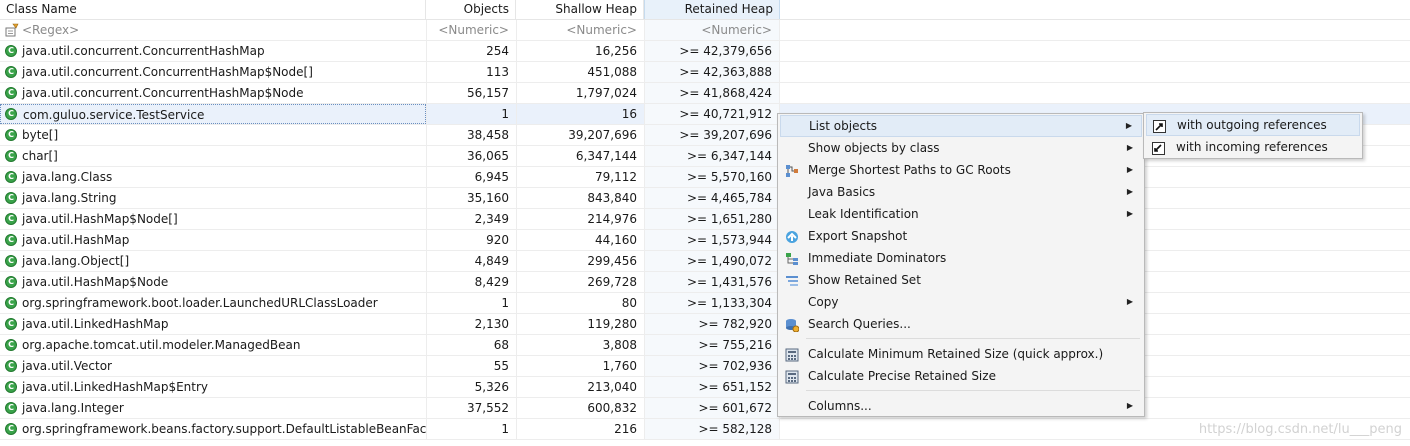 This screenshot has width=1410, height=446. I want to click on retained-set-icon, so click(792, 280).